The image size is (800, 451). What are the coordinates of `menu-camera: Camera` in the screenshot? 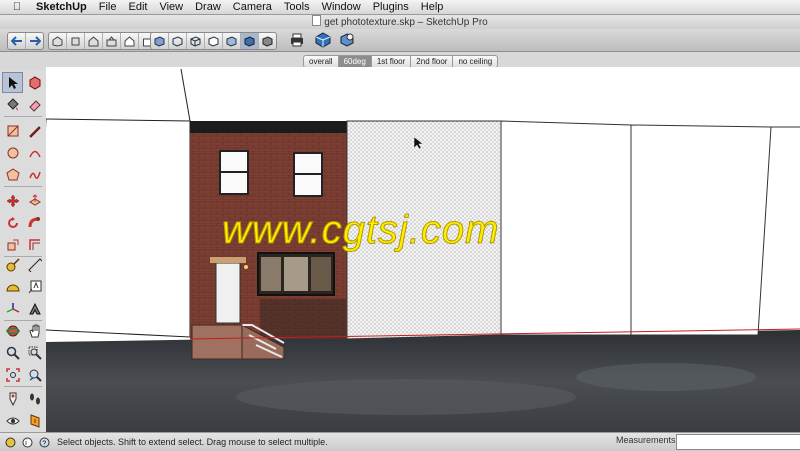 It's located at (252, 7).